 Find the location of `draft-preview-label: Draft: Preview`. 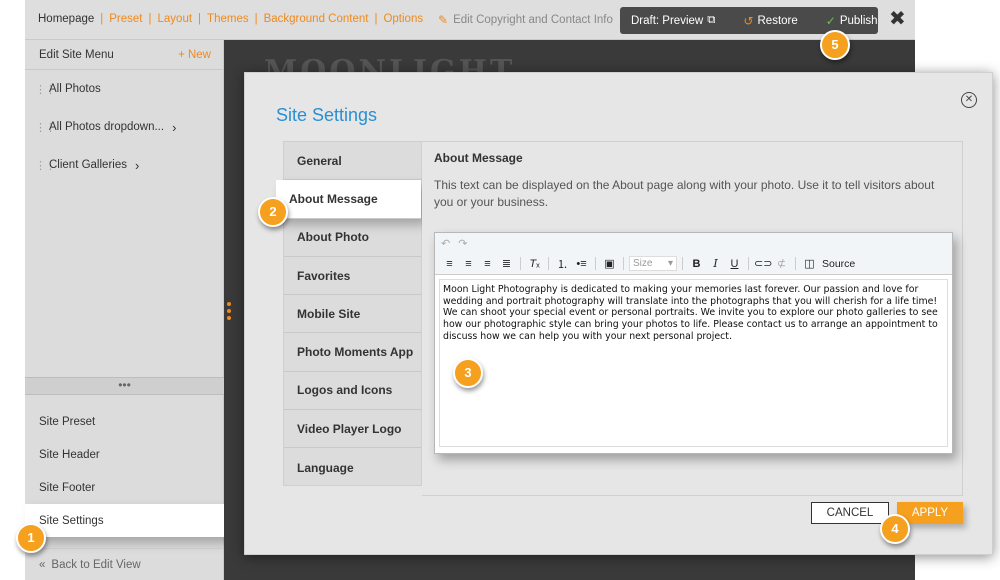

draft-preview-label: Draft: Preview is located at coordinates (667, 20).